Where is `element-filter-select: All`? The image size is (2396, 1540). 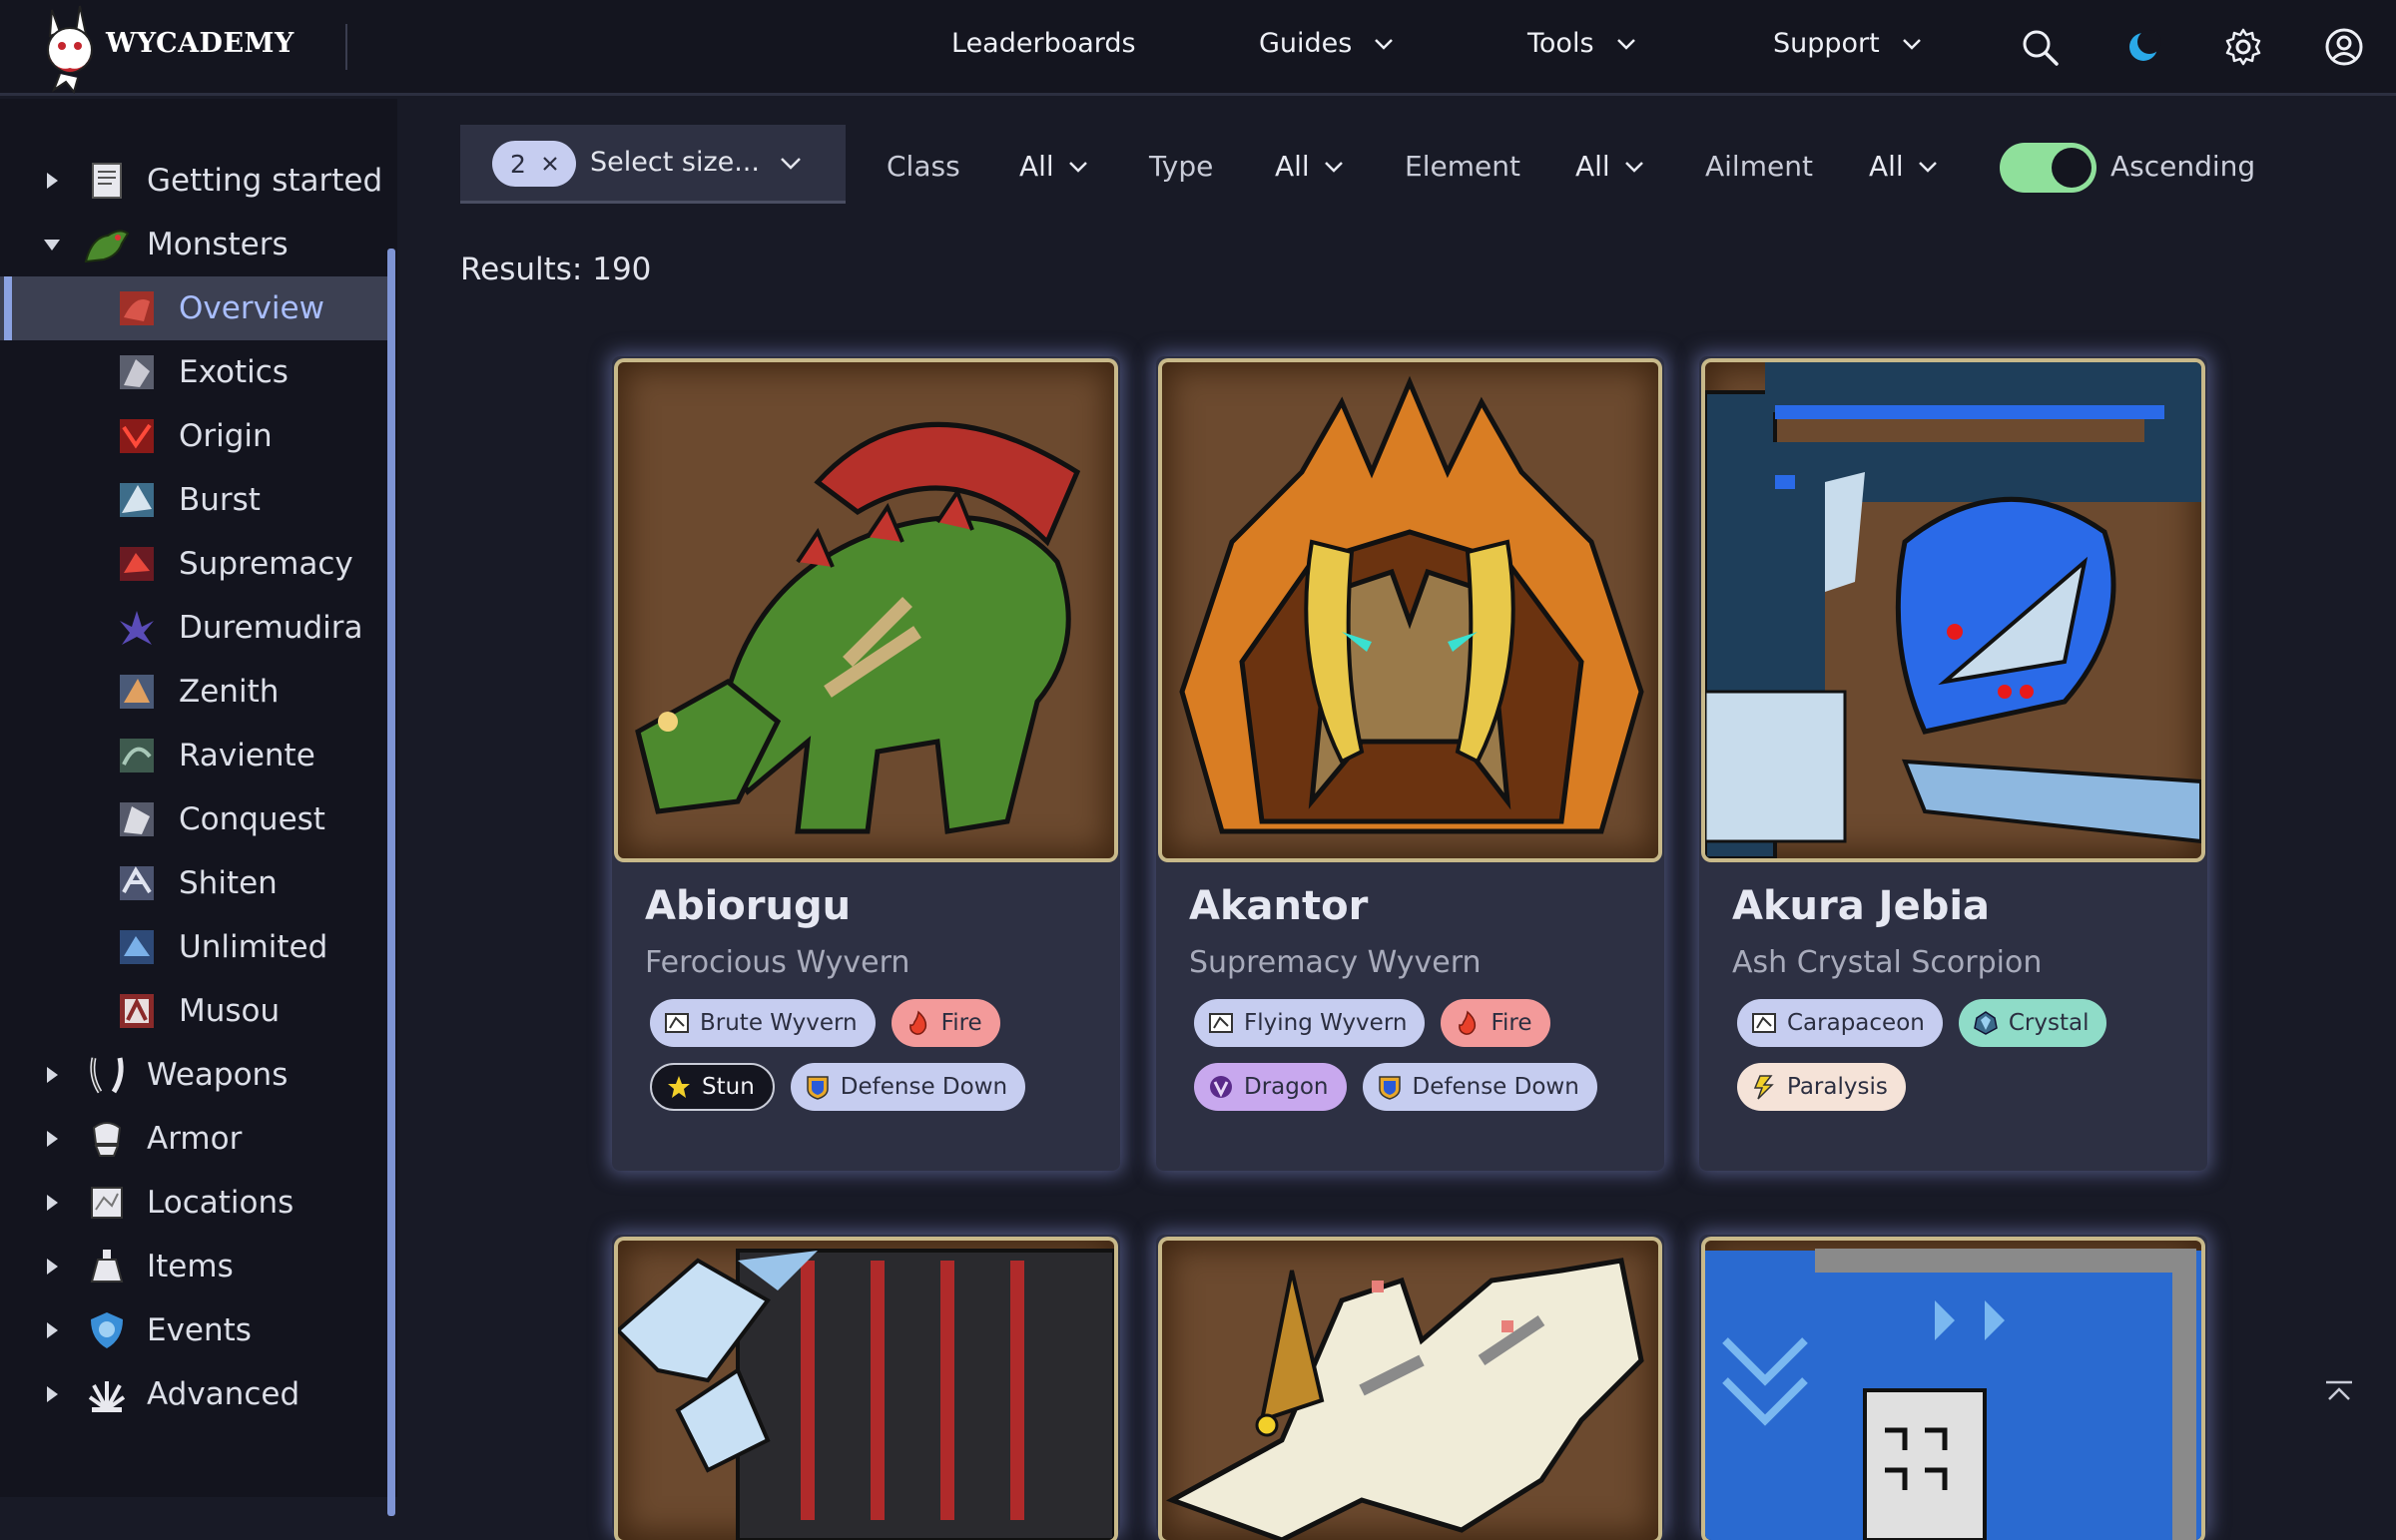
element-filter-select: All is located at coordinates (1609, 166).